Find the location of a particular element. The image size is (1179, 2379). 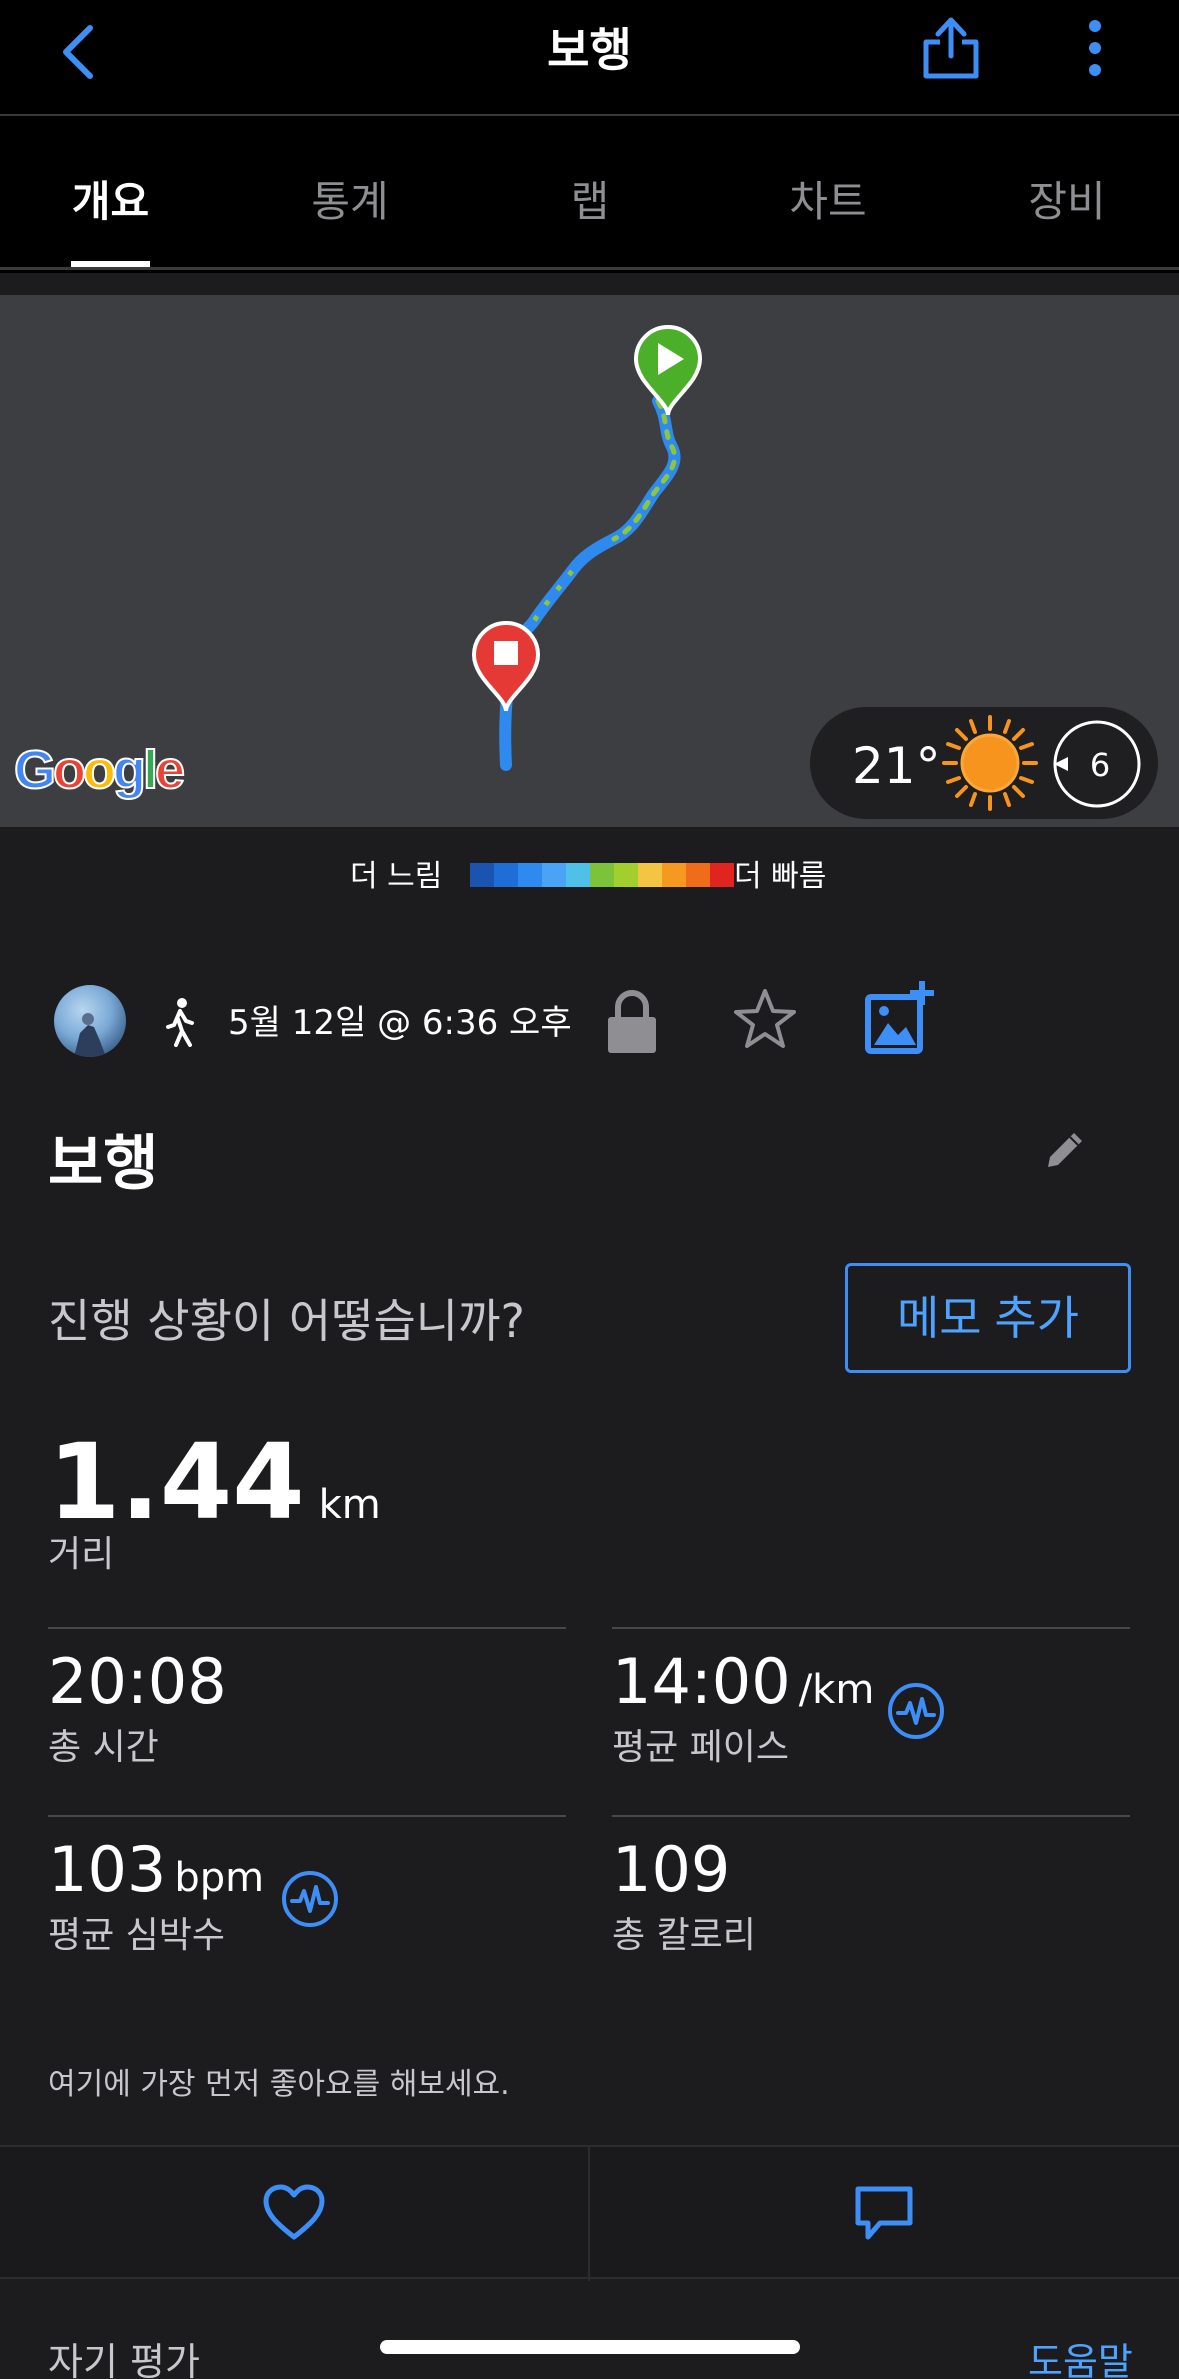

walking-icon is located at coordinates (180, 1022).